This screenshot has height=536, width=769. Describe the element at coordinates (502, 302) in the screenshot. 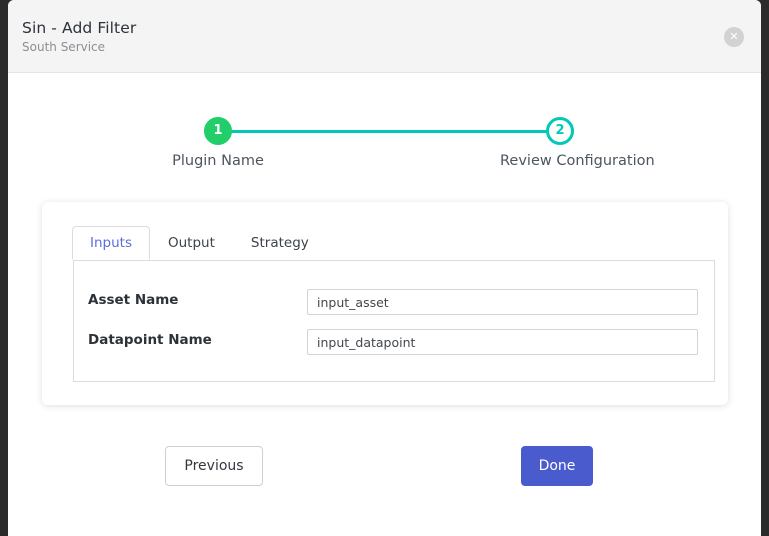

I see `asset-name-input` at that location.